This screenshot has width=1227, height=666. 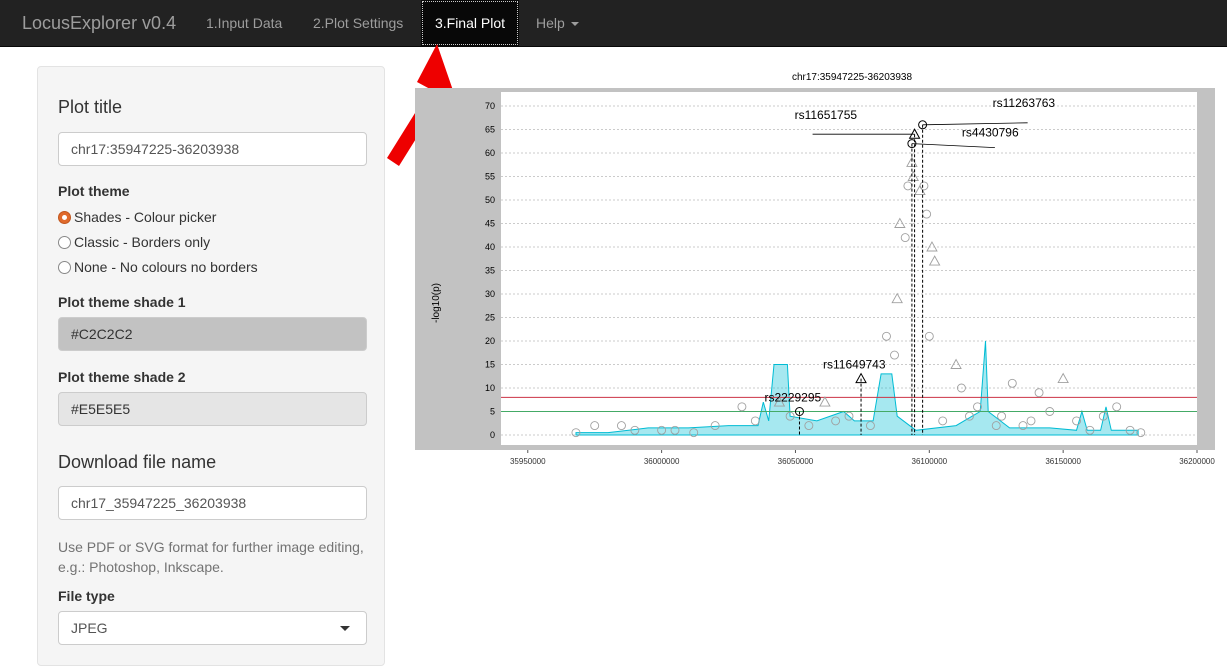 What do you see at coordinates (212, 409) in the screenshot?
I see `shade2-input: #E5E5E5` at bounding box center [212, 409].